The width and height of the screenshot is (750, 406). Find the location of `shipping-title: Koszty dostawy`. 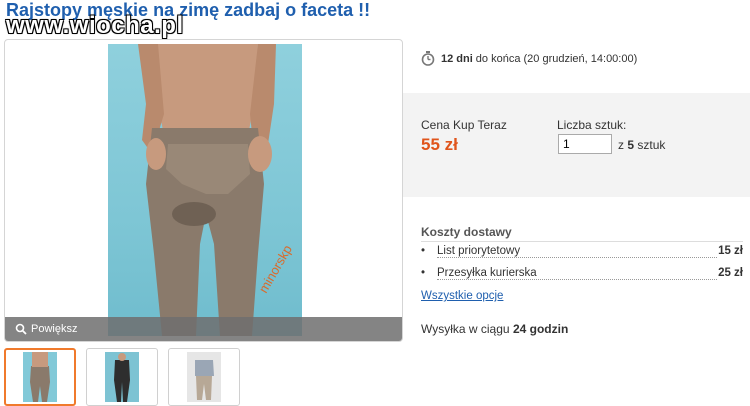

shipping-title: Koszty dostawy is located at coordinates (582, 233).